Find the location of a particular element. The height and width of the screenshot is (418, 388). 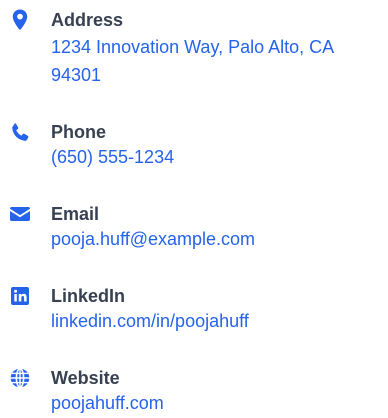

phone-link: (650) 555-1234 is located at coordinates (218, 157).